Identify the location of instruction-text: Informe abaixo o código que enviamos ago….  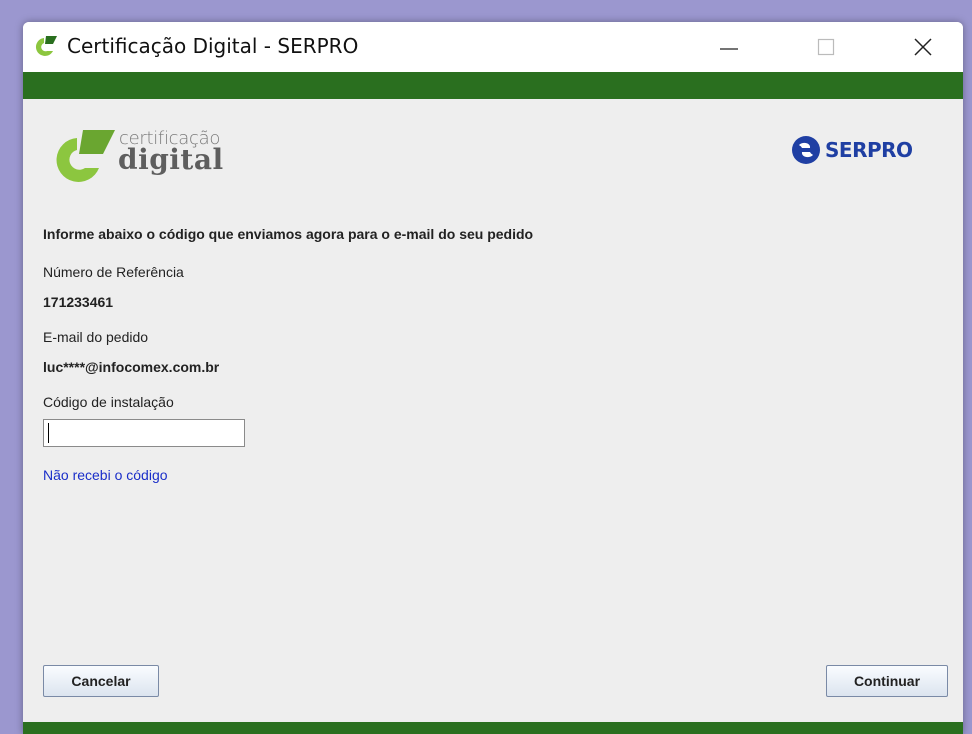
(288, 234).